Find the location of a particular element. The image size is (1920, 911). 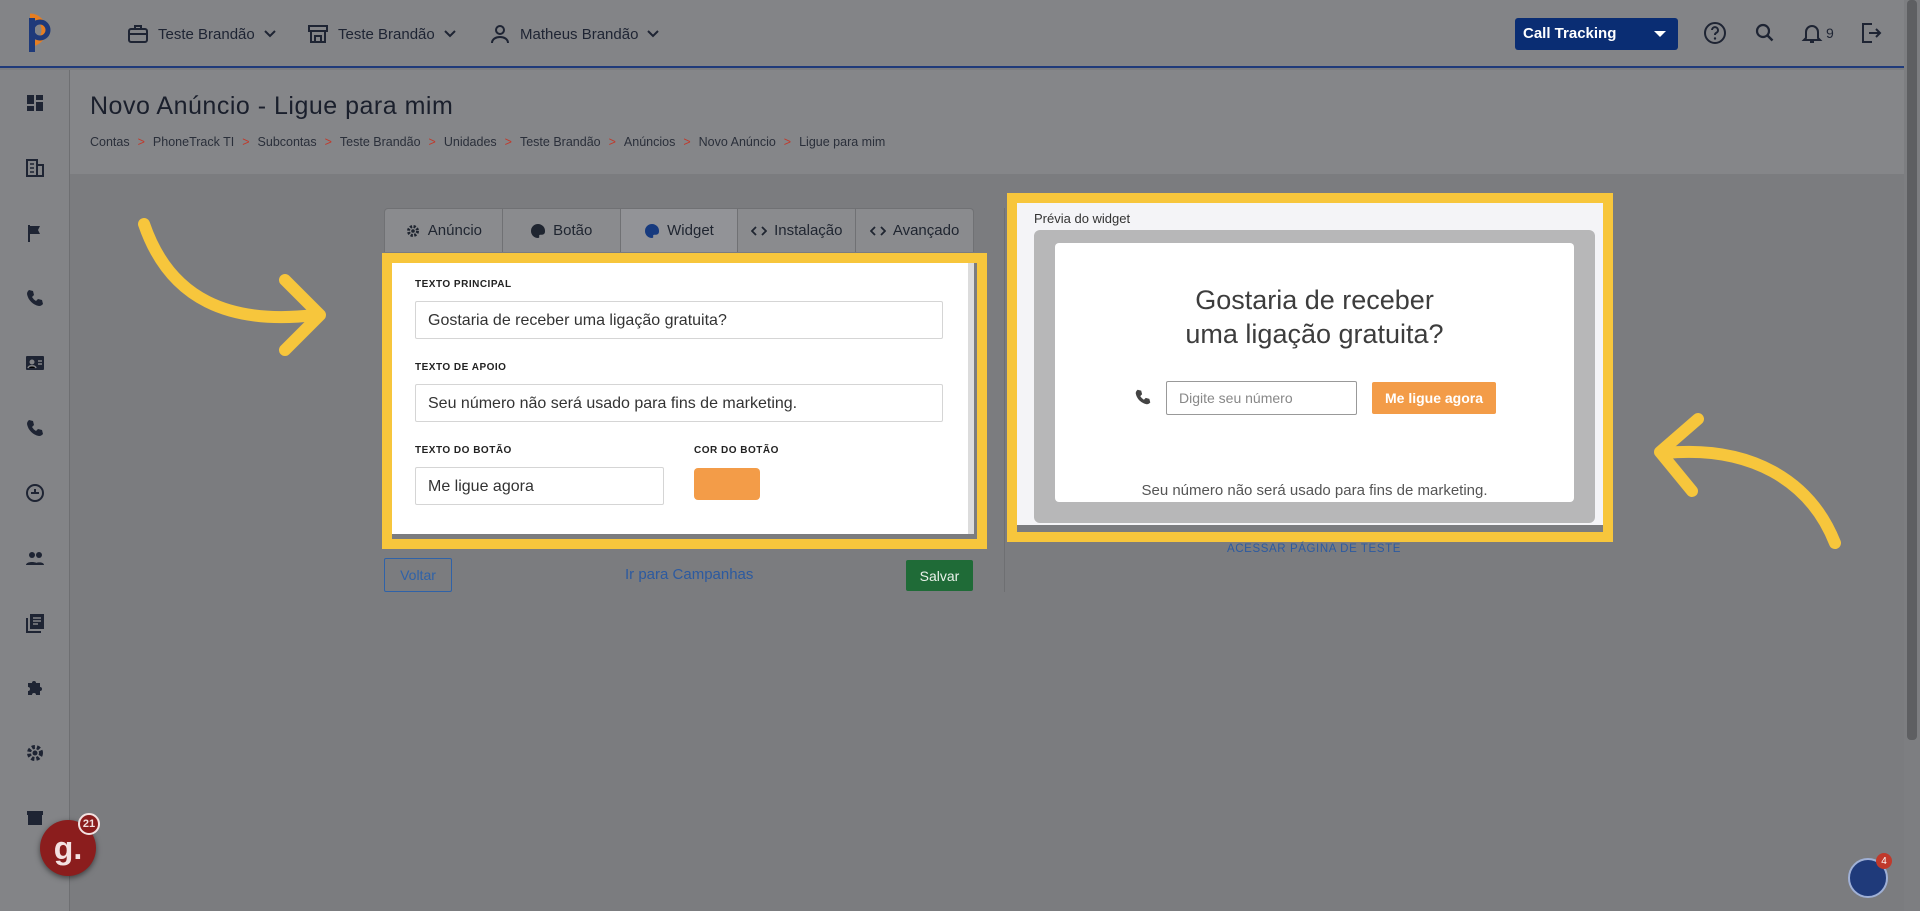

tab-label: Avançado is located at coordinates (926, 230).